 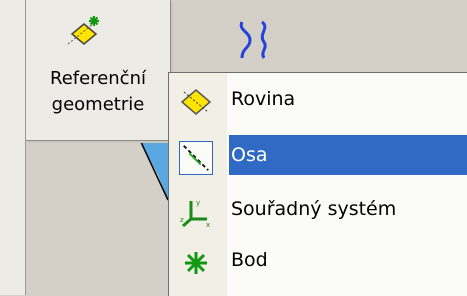 I want to click on reference-geometry-label-line2: geometrie, so click(x=98, y=104).